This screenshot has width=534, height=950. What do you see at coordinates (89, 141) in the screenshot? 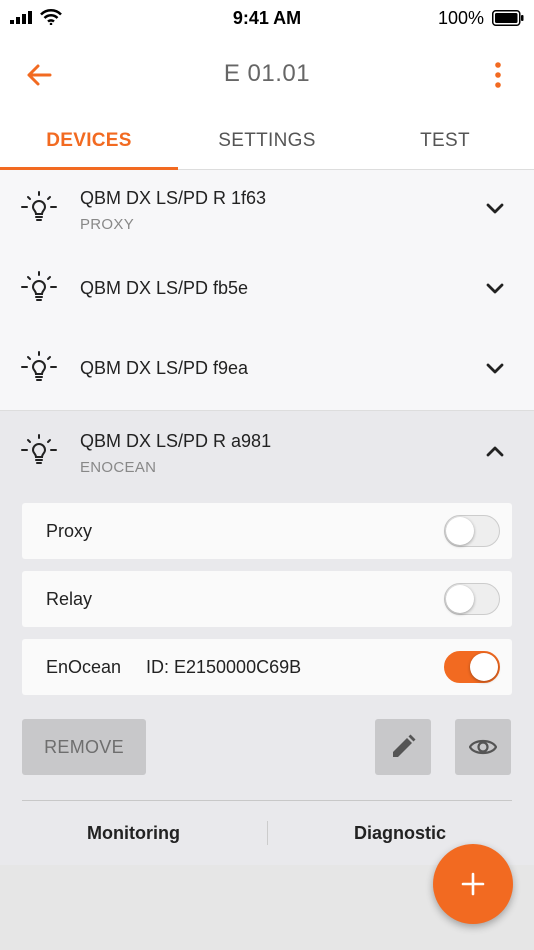
I see `tab-devices: DEVICES` at bounding box center [89, 141].